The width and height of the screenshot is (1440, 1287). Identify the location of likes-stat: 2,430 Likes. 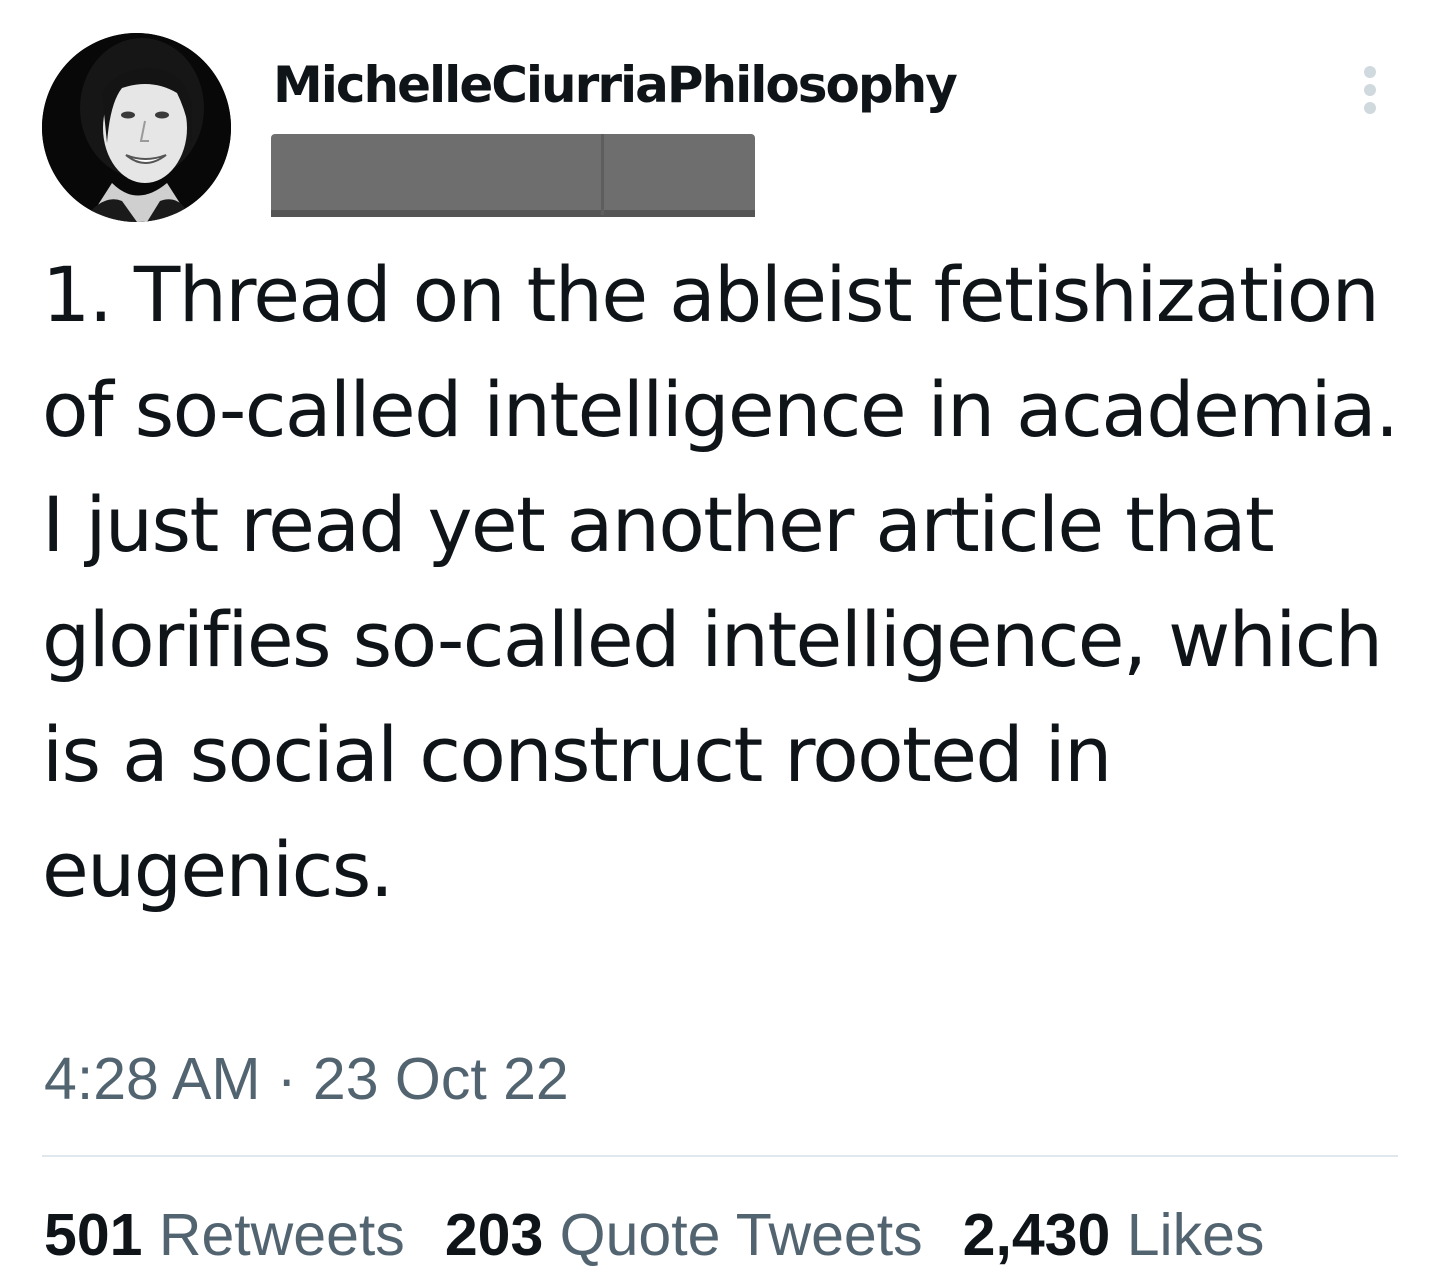
(1114, 1235).